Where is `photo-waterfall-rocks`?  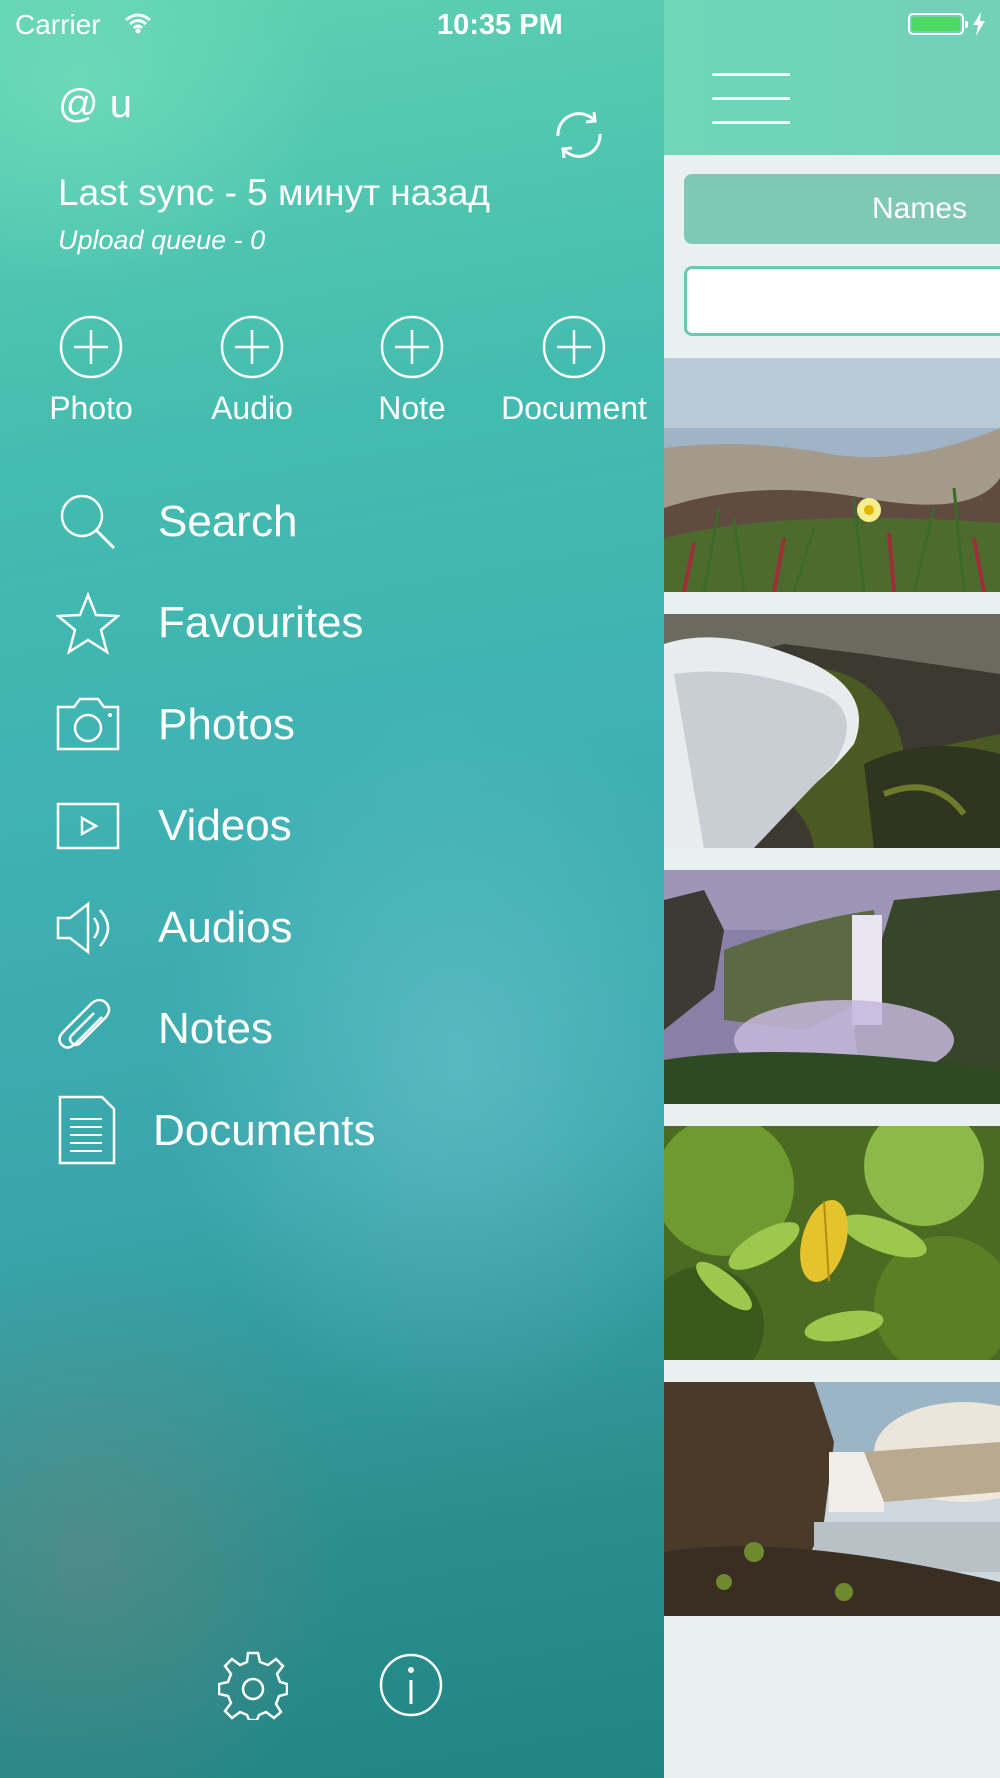
photo-waterfall-rocks is located at coordinates (832, 731).